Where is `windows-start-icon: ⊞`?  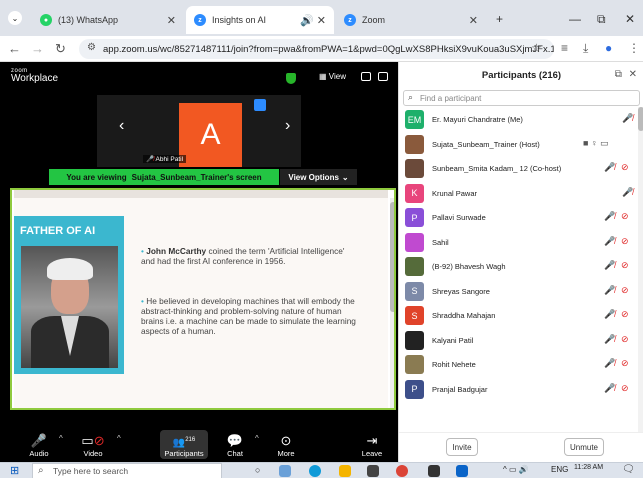 windows-start-icon: ⊞ is located at coordinates (14, 470).